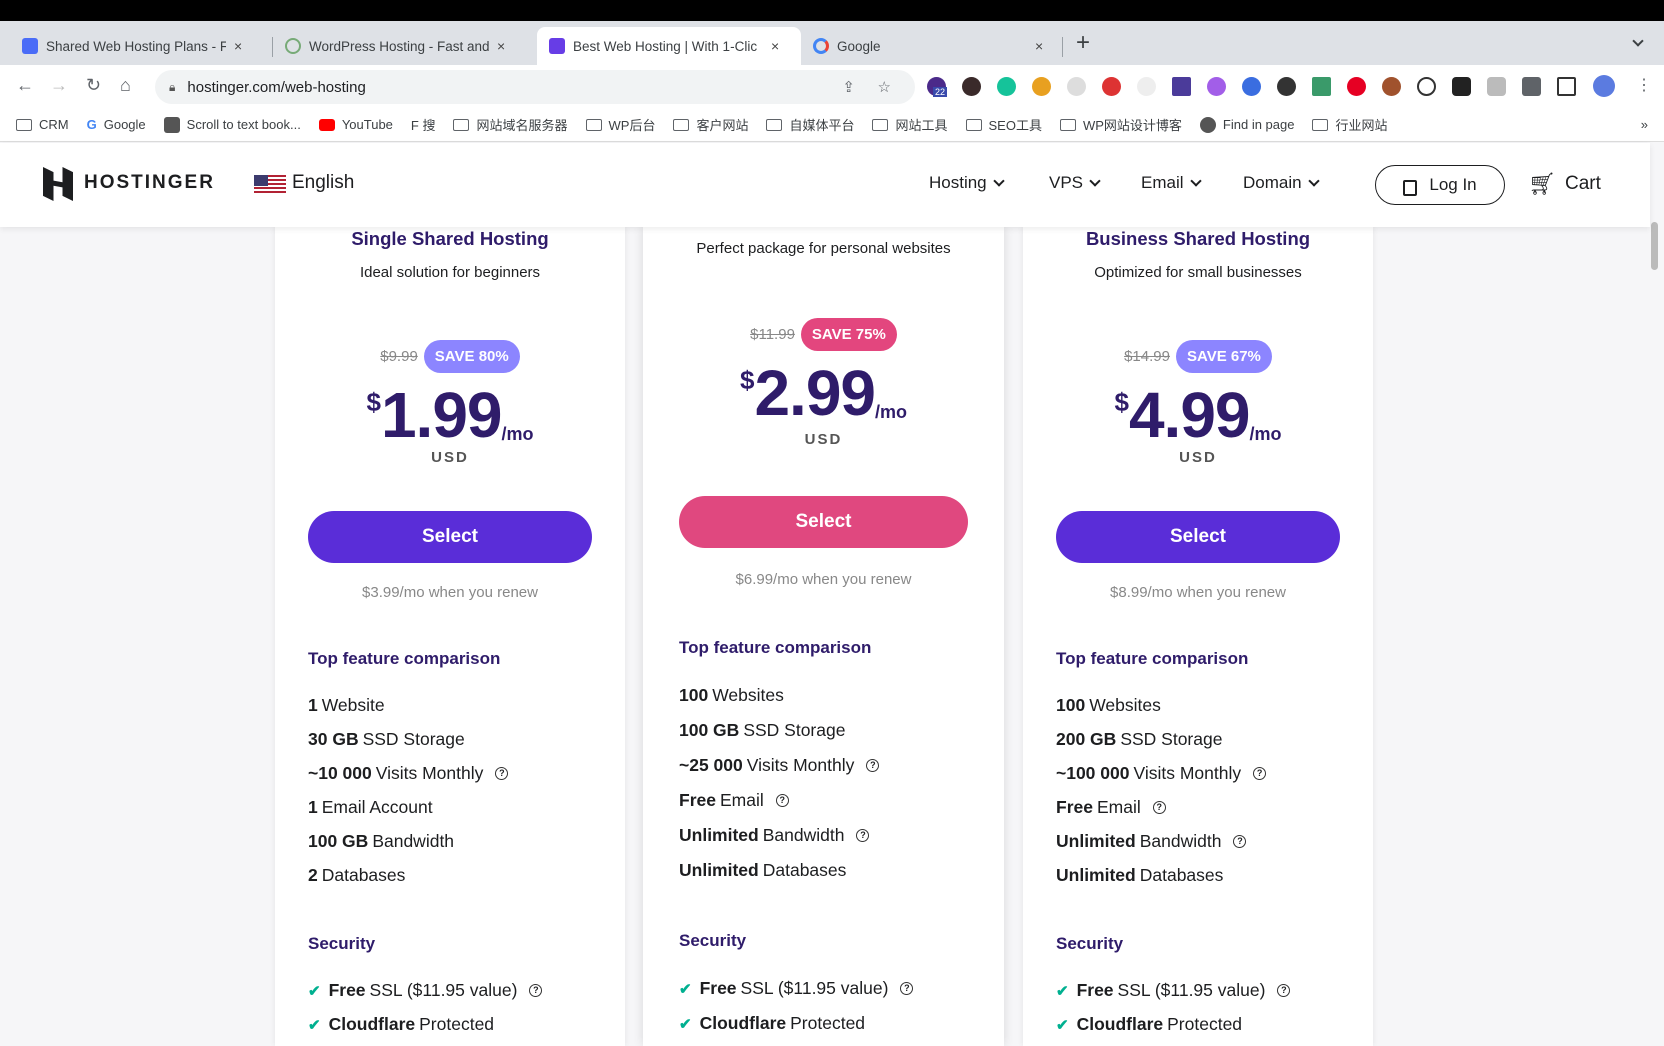 The height and width of the screenshot is (1046, 1664). Describe the element at coordinates (859, 695) in the screenshot. I see `feature-item: 100 Websites` at that location.